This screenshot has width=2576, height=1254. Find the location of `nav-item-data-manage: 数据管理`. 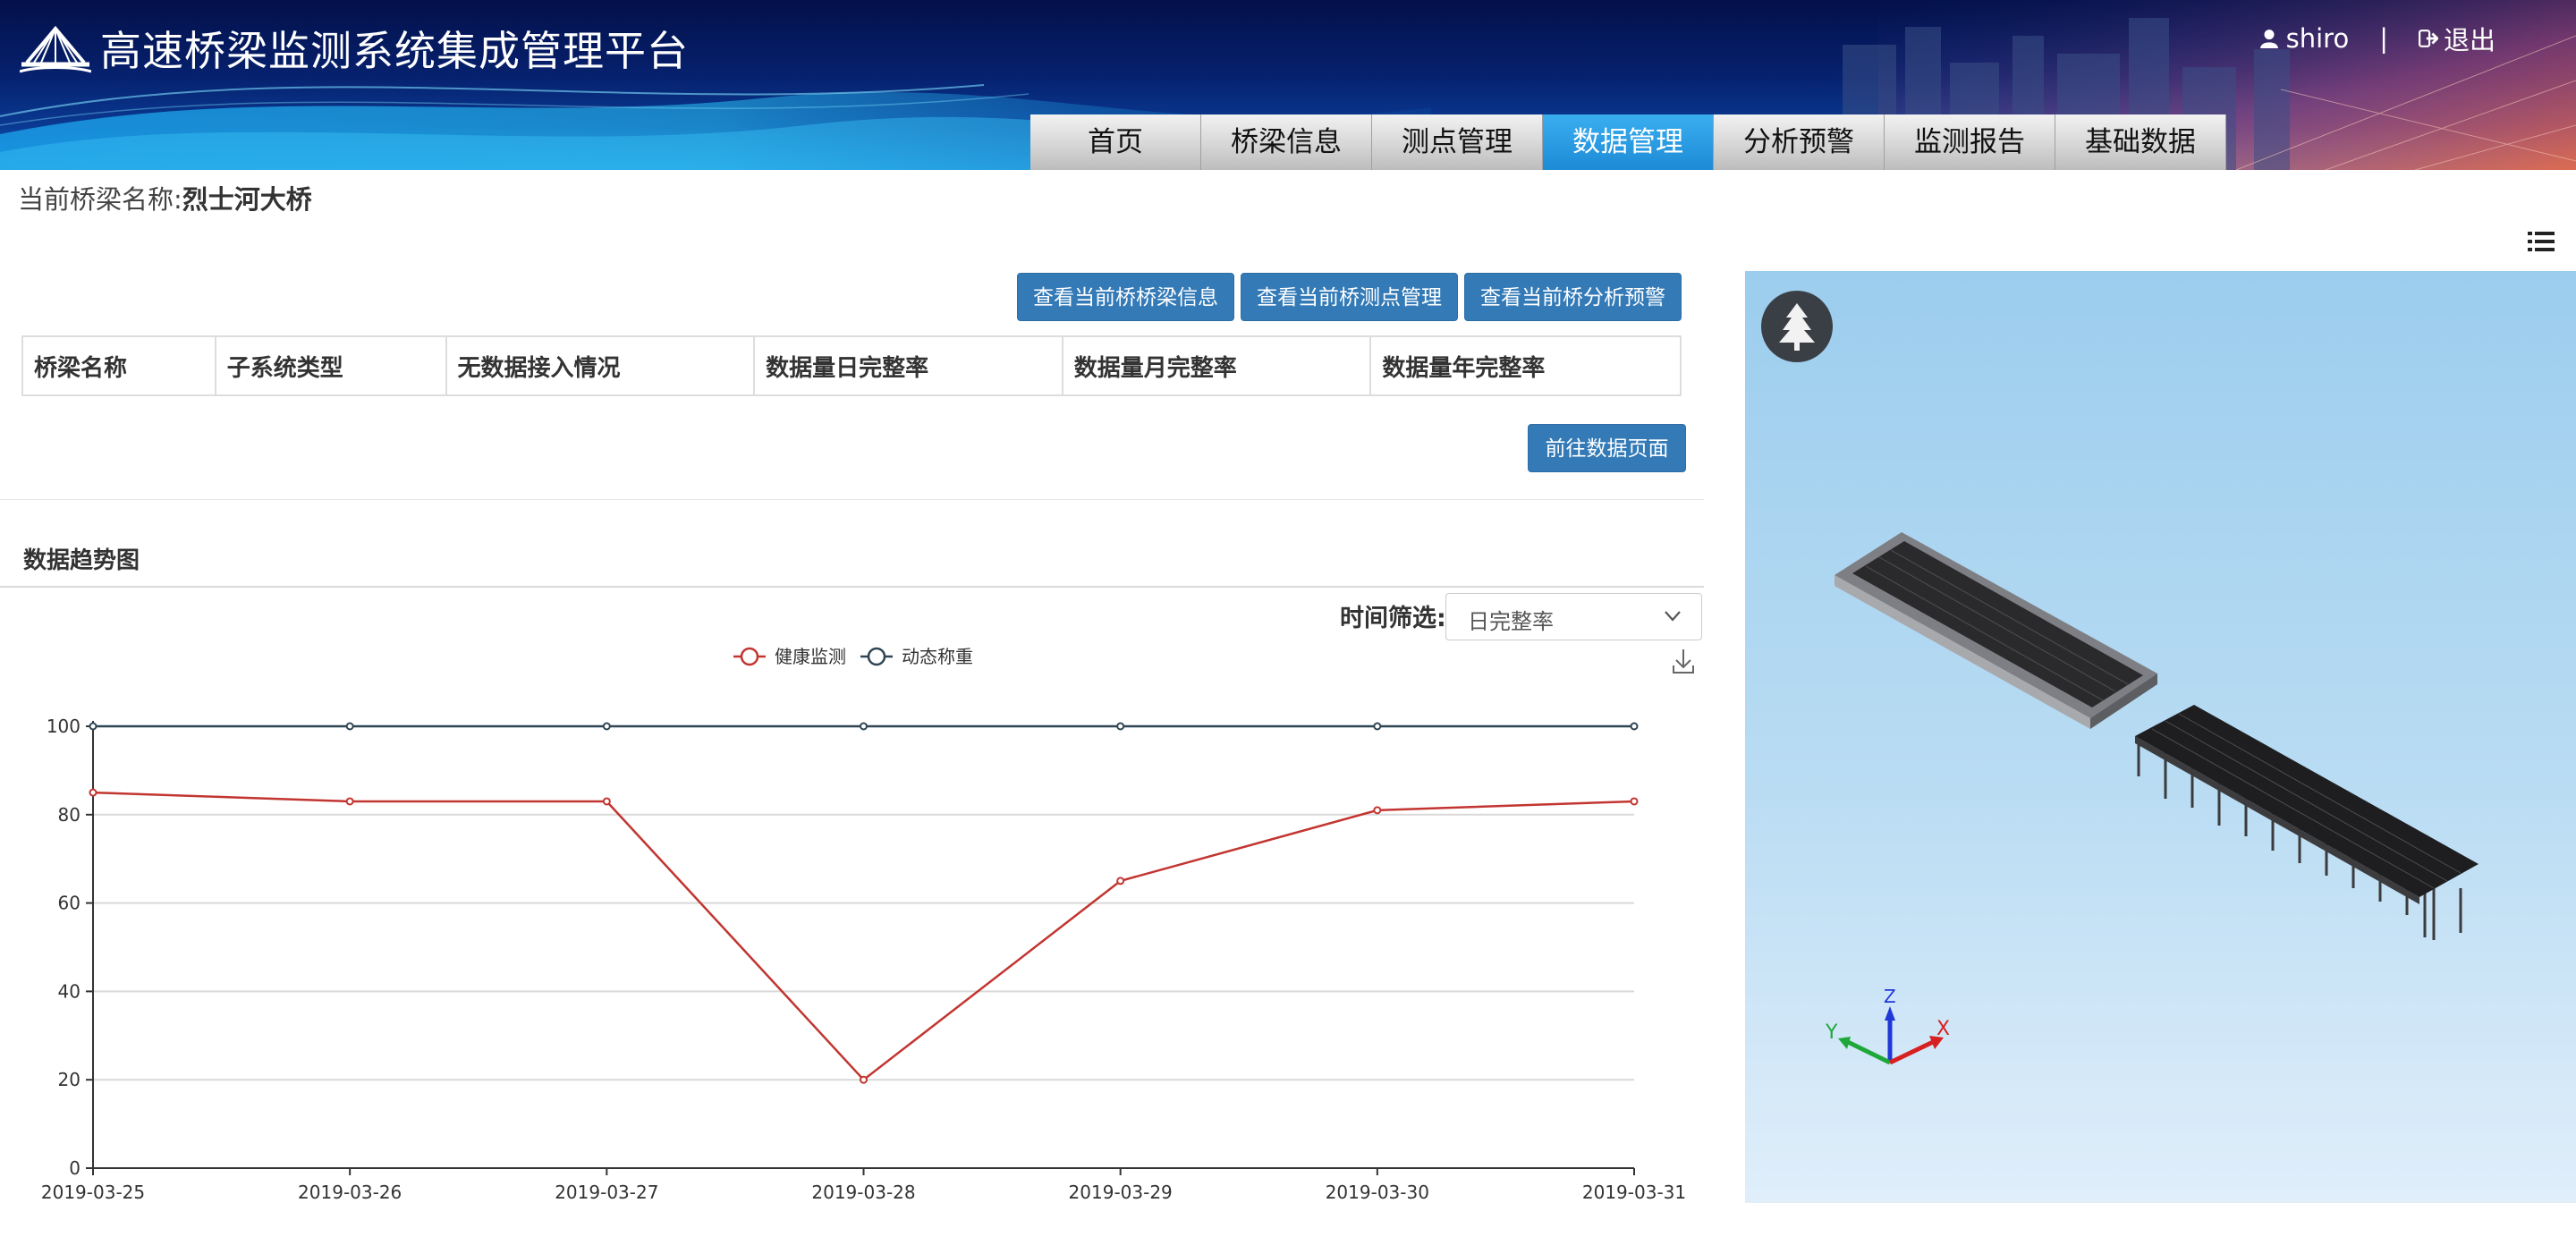

nav-item-data-manage: 数据管理 is located at coordinates (1628, 142).